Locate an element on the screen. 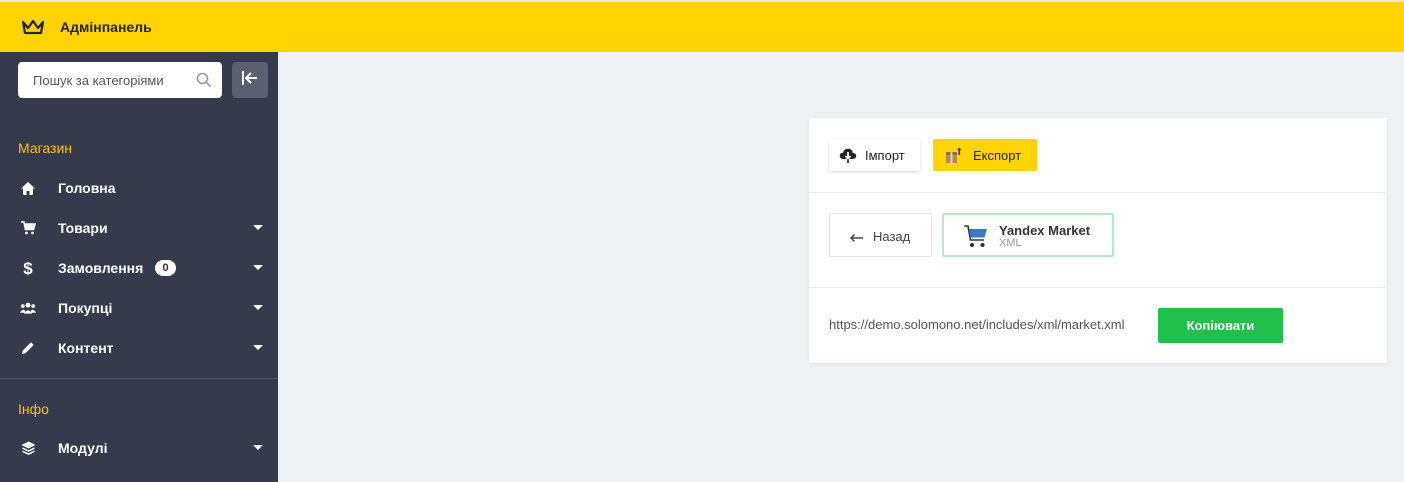 The width and height of the screenshot is (1404, 482). sidebar-item-products: Товари is located at coordinates (139, 228).